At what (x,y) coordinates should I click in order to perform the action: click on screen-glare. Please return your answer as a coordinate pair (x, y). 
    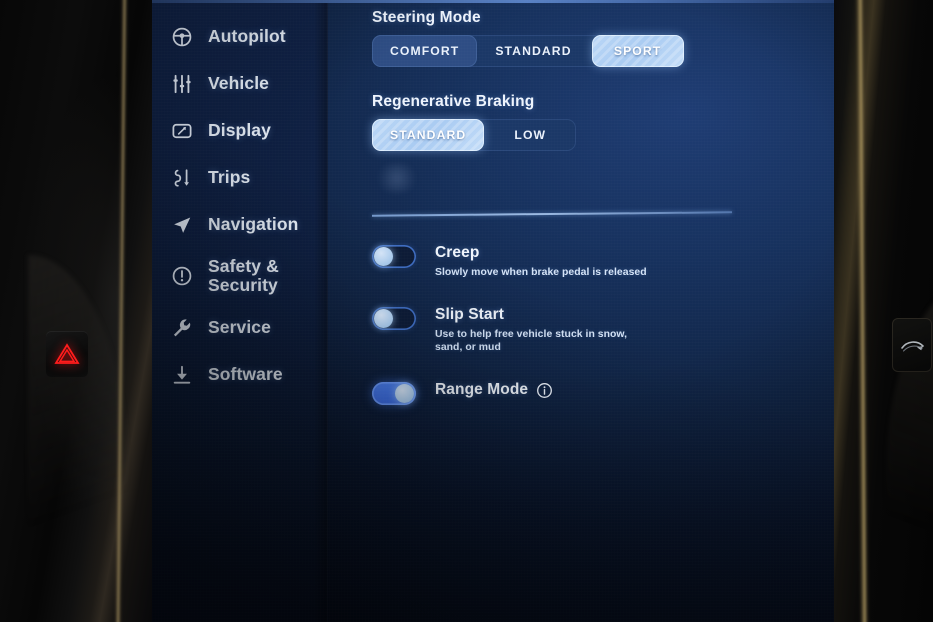
    Looking at the image, I should click on (397, 178).